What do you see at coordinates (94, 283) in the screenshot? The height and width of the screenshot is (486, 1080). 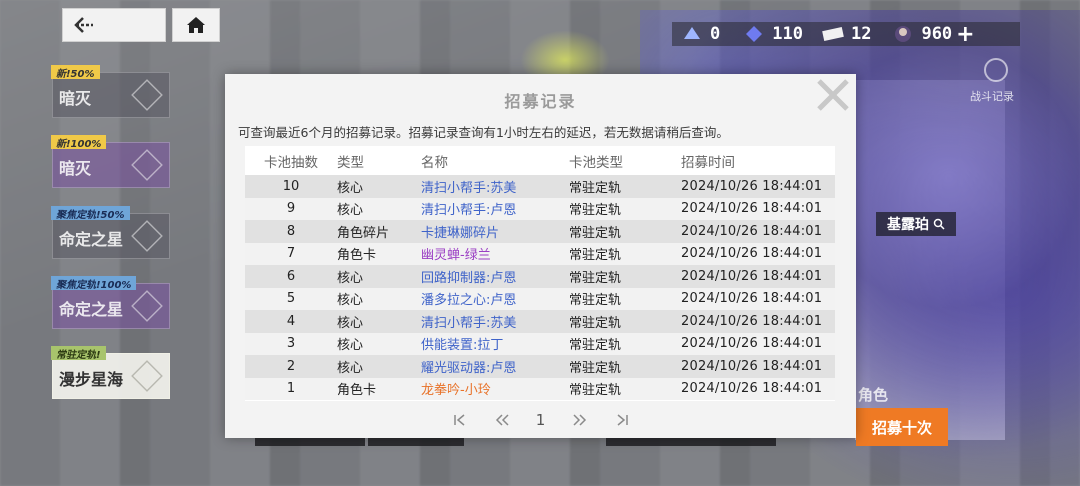 I see `banner-tag: 聚焦定轨!100%` at bounding box center [94, 283].